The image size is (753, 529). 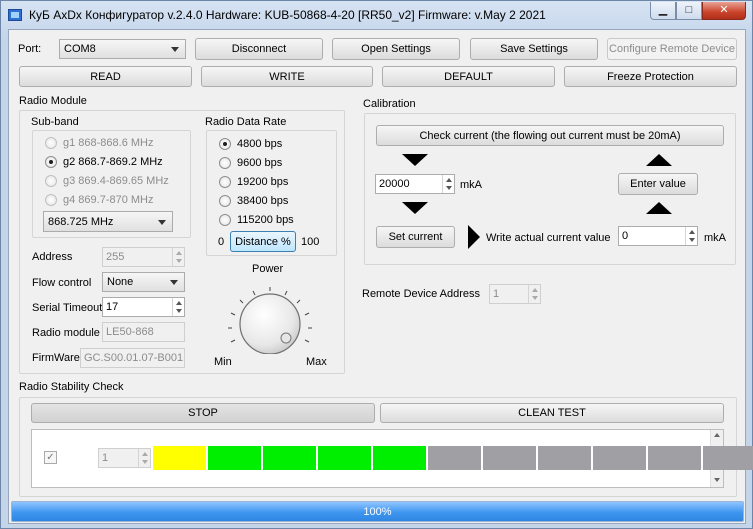 What do you see at coordinates (310, 242) in the screenshot?
I see `distance-max-label: 100` at bounding box center [310, 242].